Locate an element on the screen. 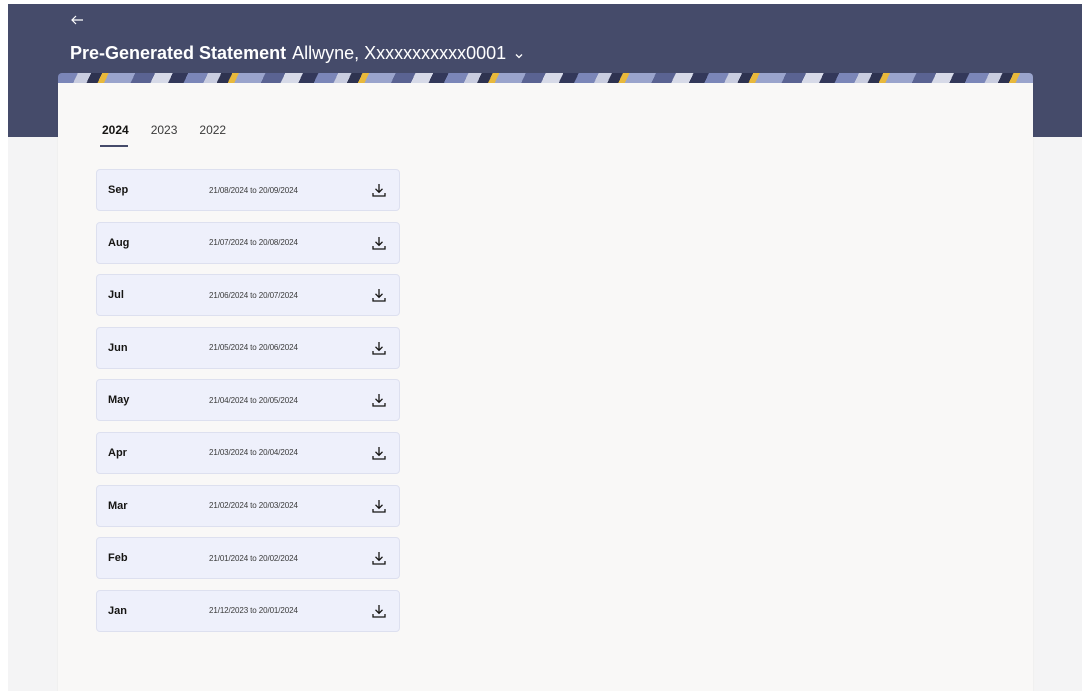 Image resolution: width=1082 pixels, height=691 pixels. decorative-banner is located at coordinates (545, 78).